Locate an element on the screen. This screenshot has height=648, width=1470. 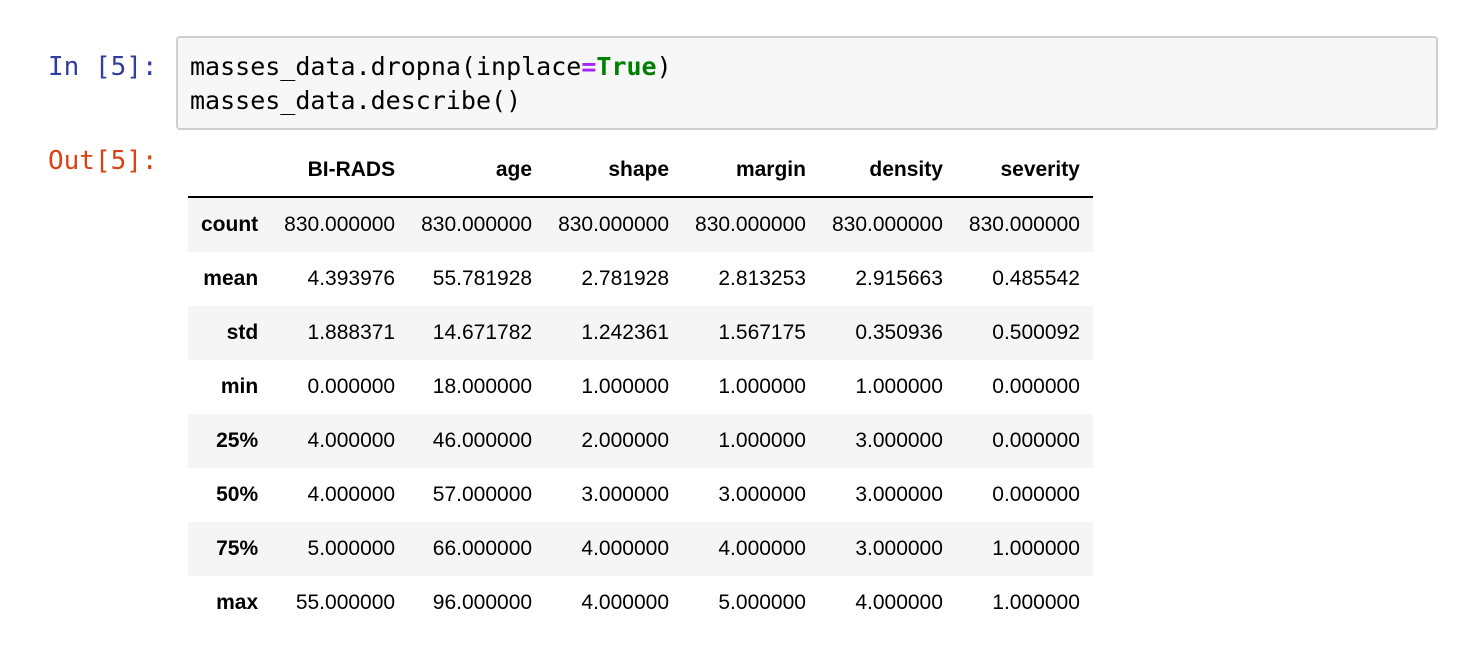
code-line-2: masses_data.describe() is located at coordinates (355, 100).